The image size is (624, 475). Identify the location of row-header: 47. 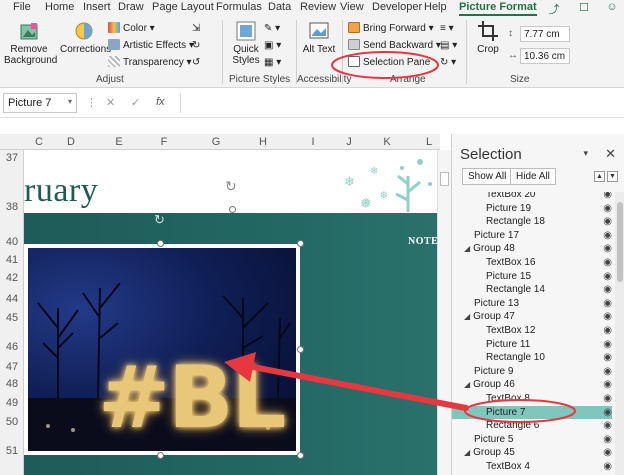
(12, 367).